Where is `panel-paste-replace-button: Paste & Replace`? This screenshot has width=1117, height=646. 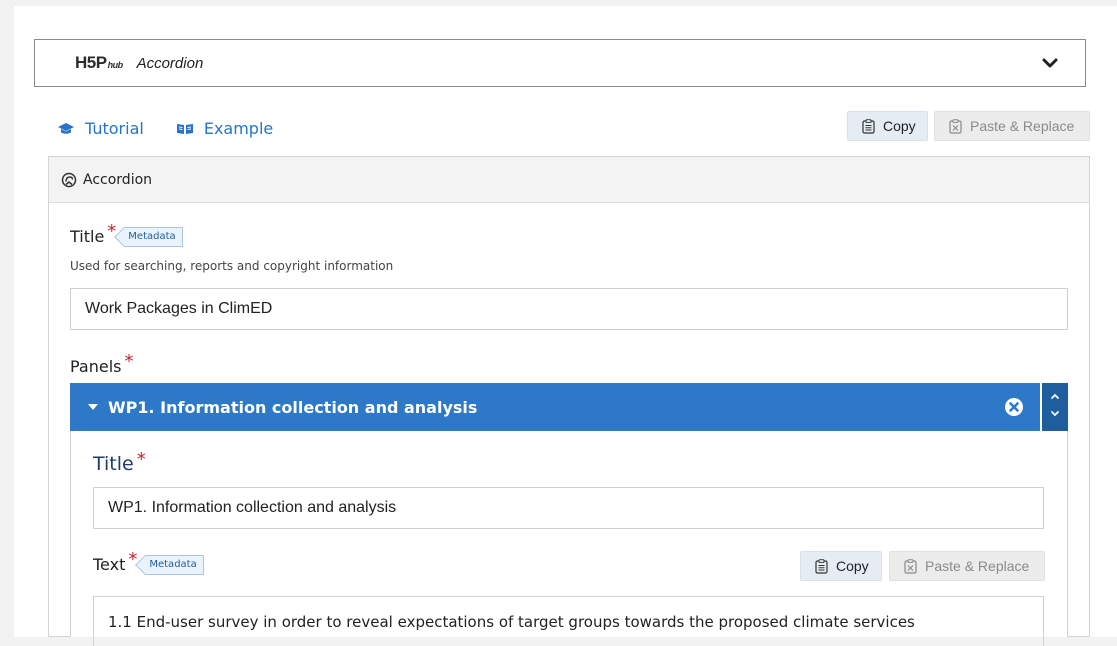 panel-paste-replace-button: Paste & Replace is located at coordinates (967, 566).